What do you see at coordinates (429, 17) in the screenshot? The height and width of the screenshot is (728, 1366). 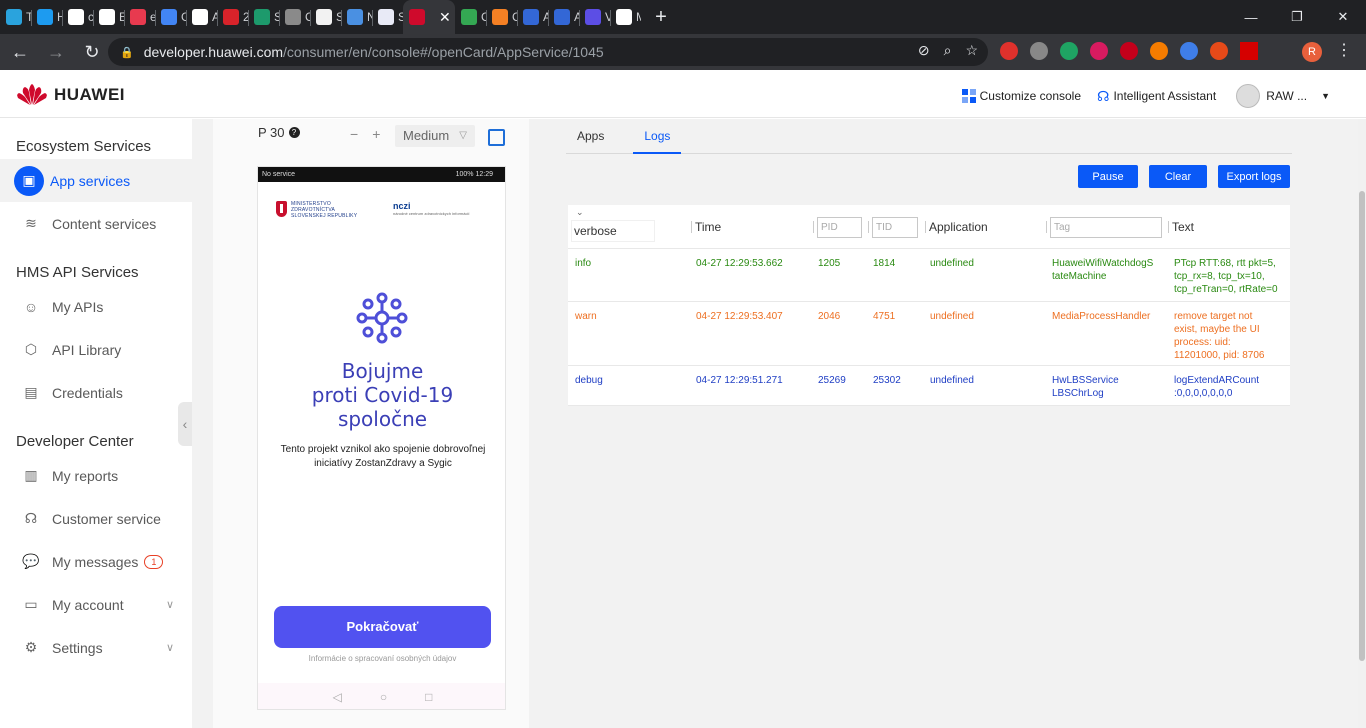 I see `browser-tab: ✕` at bounding box center [429, 17].